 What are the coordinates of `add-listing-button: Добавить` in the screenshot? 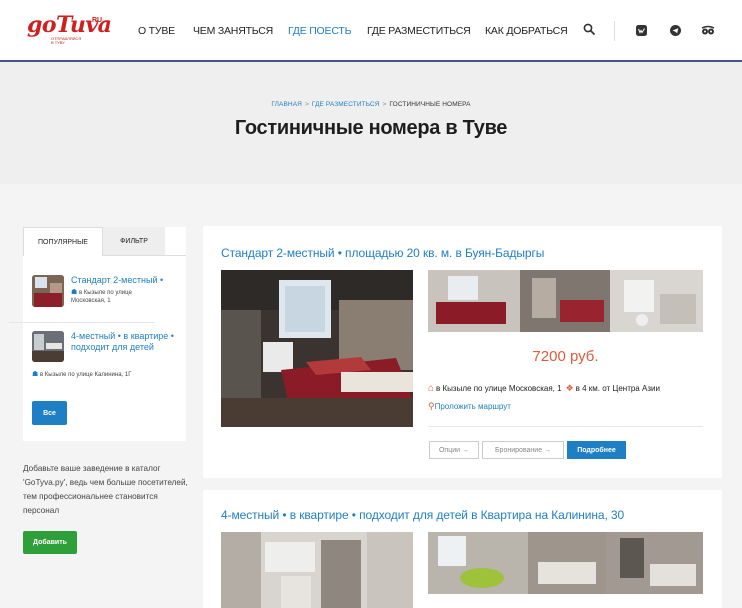 It's located at (50, 542).